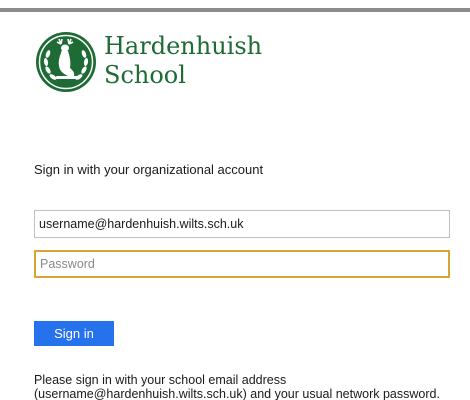 The width and height of the screenshot is (470, 400). What do you see at coordinates (183, 46) in the screenshot?
I see `school-name-line1: Hardenhuish` at bounding box center [183, 46].